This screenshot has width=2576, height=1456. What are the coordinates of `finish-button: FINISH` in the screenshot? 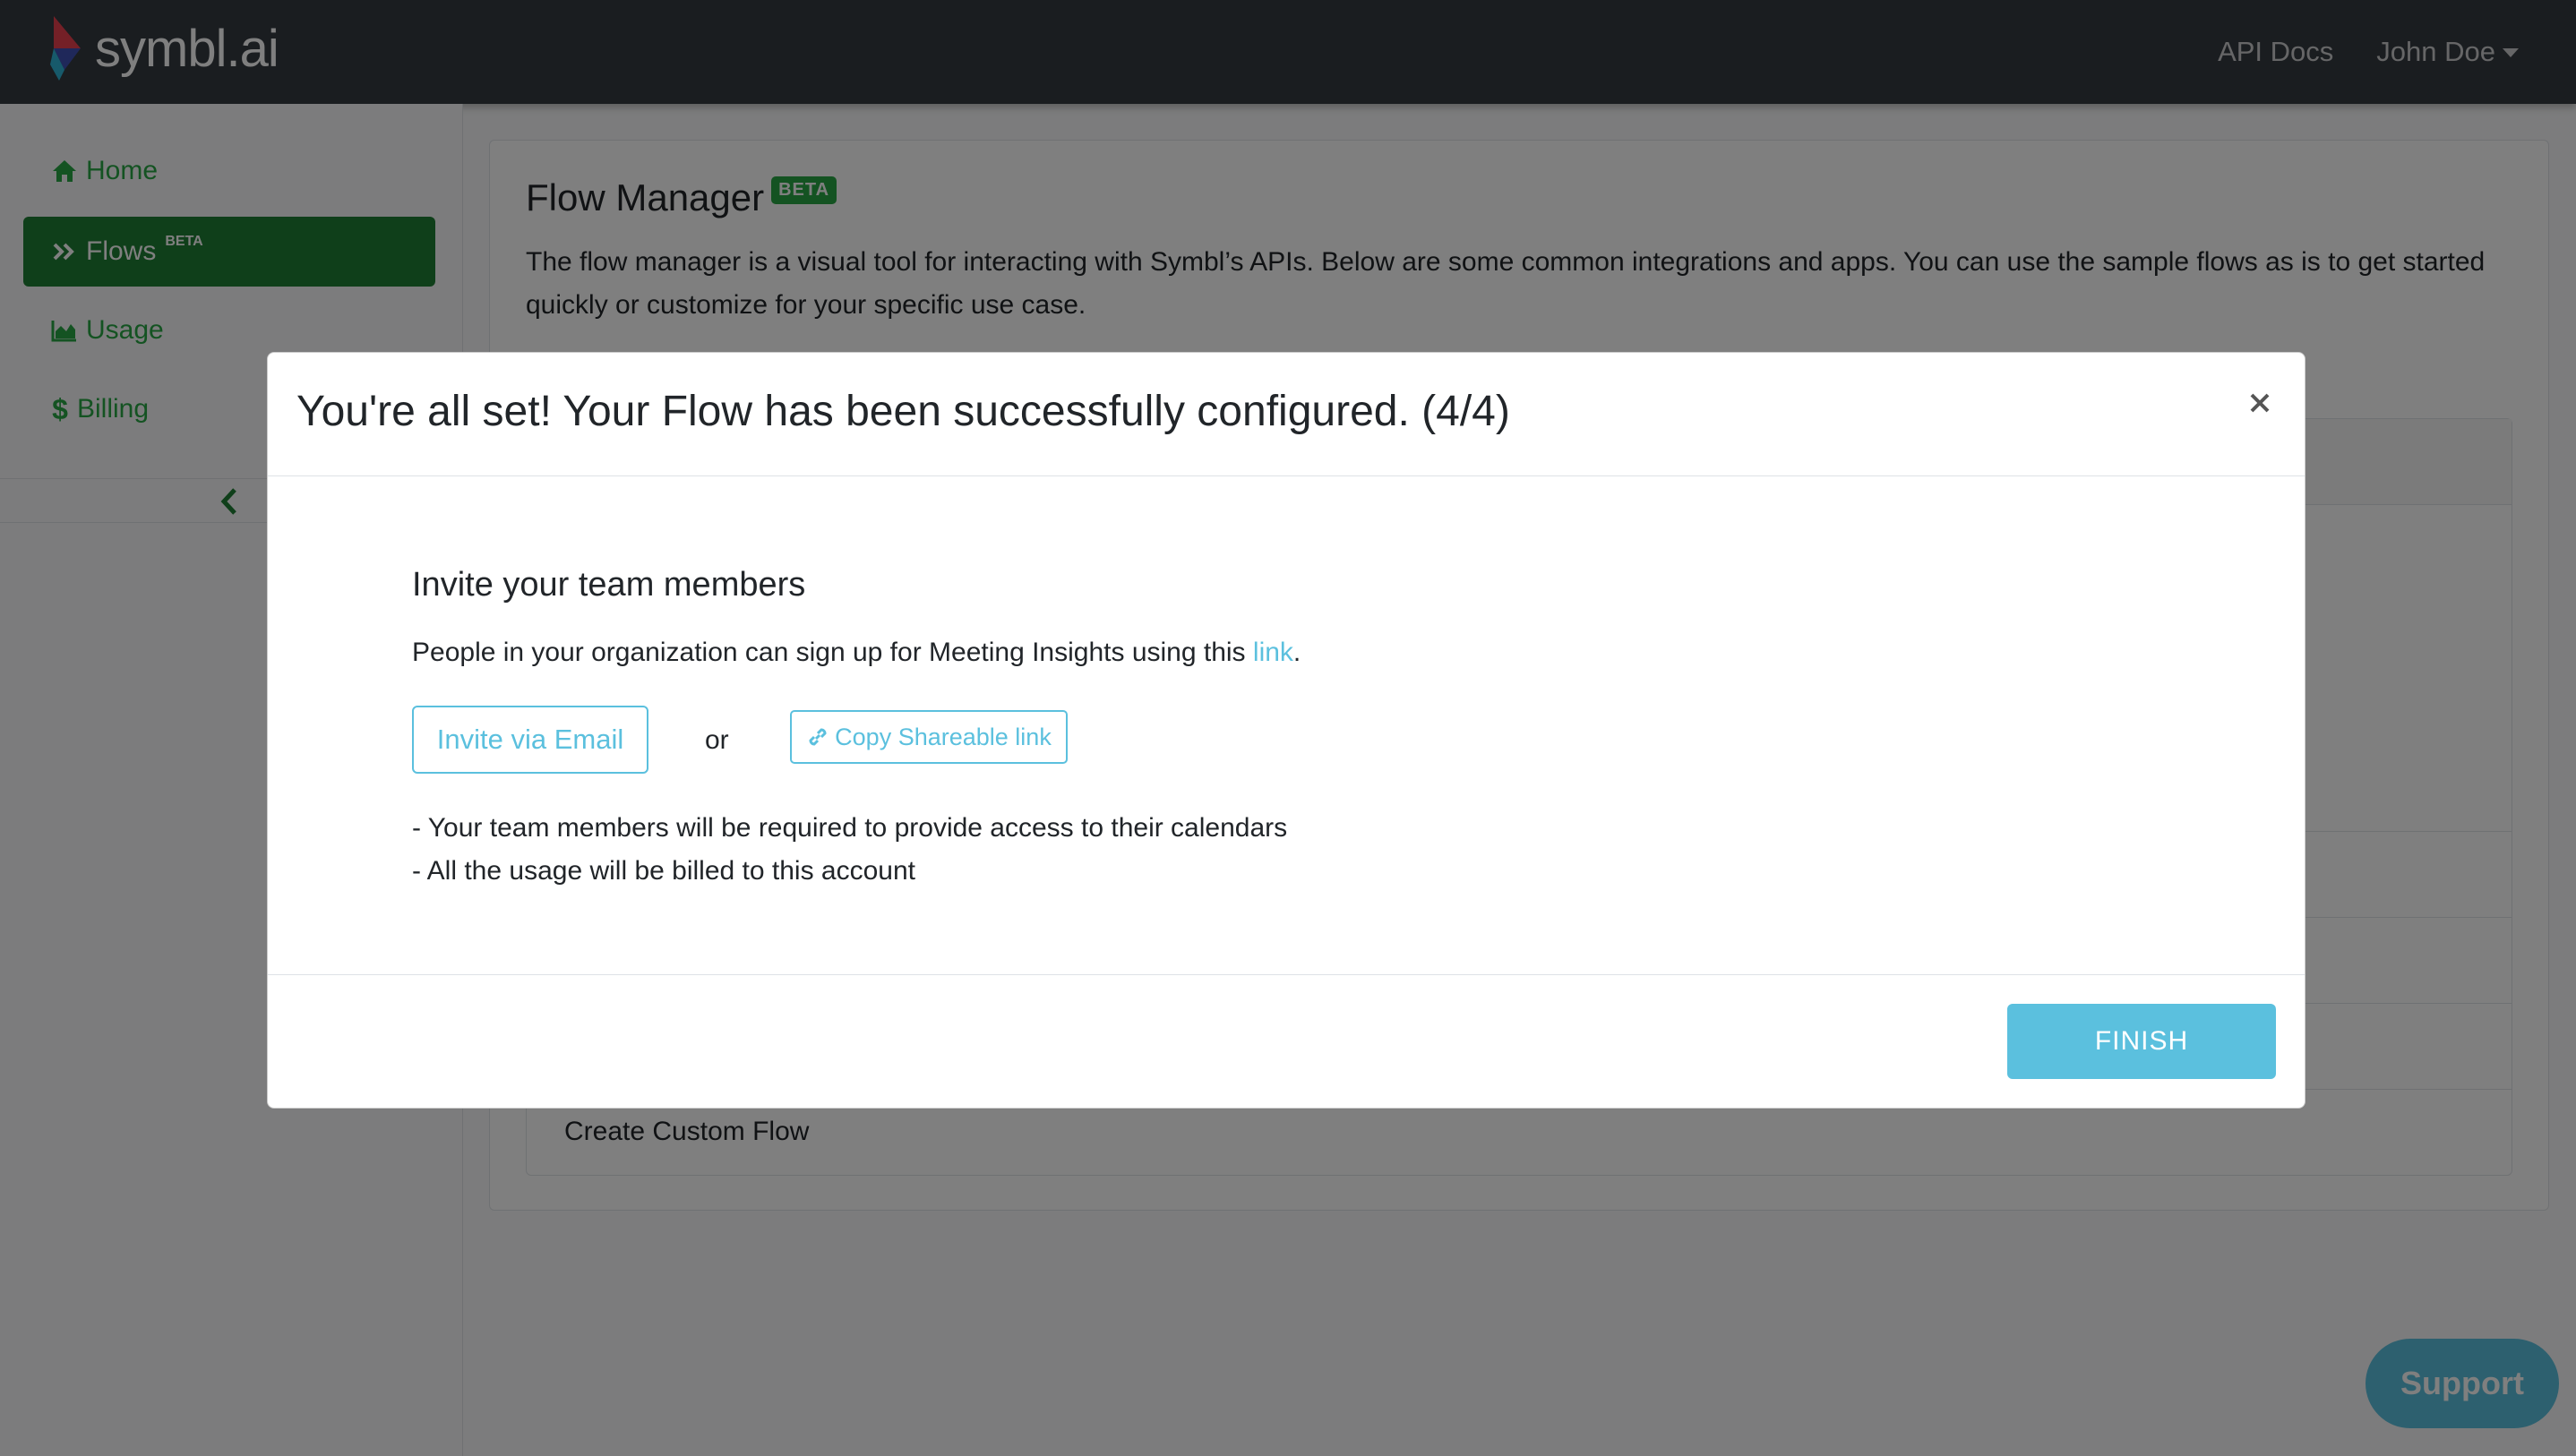 It's located at (2141, 1041).